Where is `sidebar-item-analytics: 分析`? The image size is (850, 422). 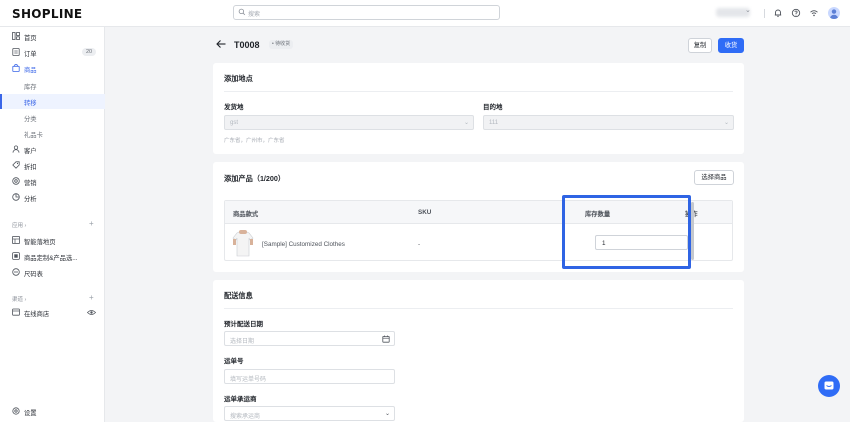 sidebar-item-analytics: 分析 is located at coordinates (52, 197).